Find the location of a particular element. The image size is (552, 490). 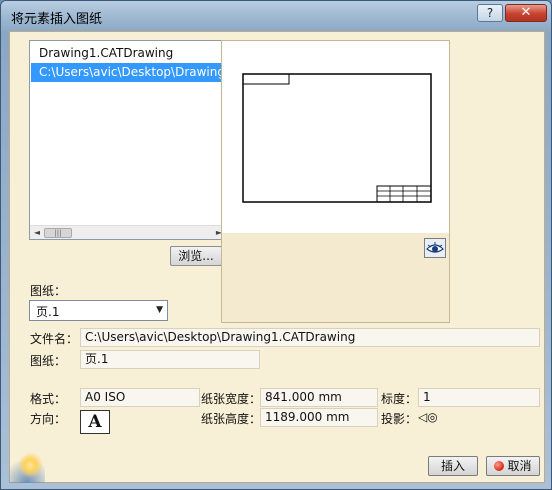

sheet-name-label: 图纸： is located at coordinates (48, 361).